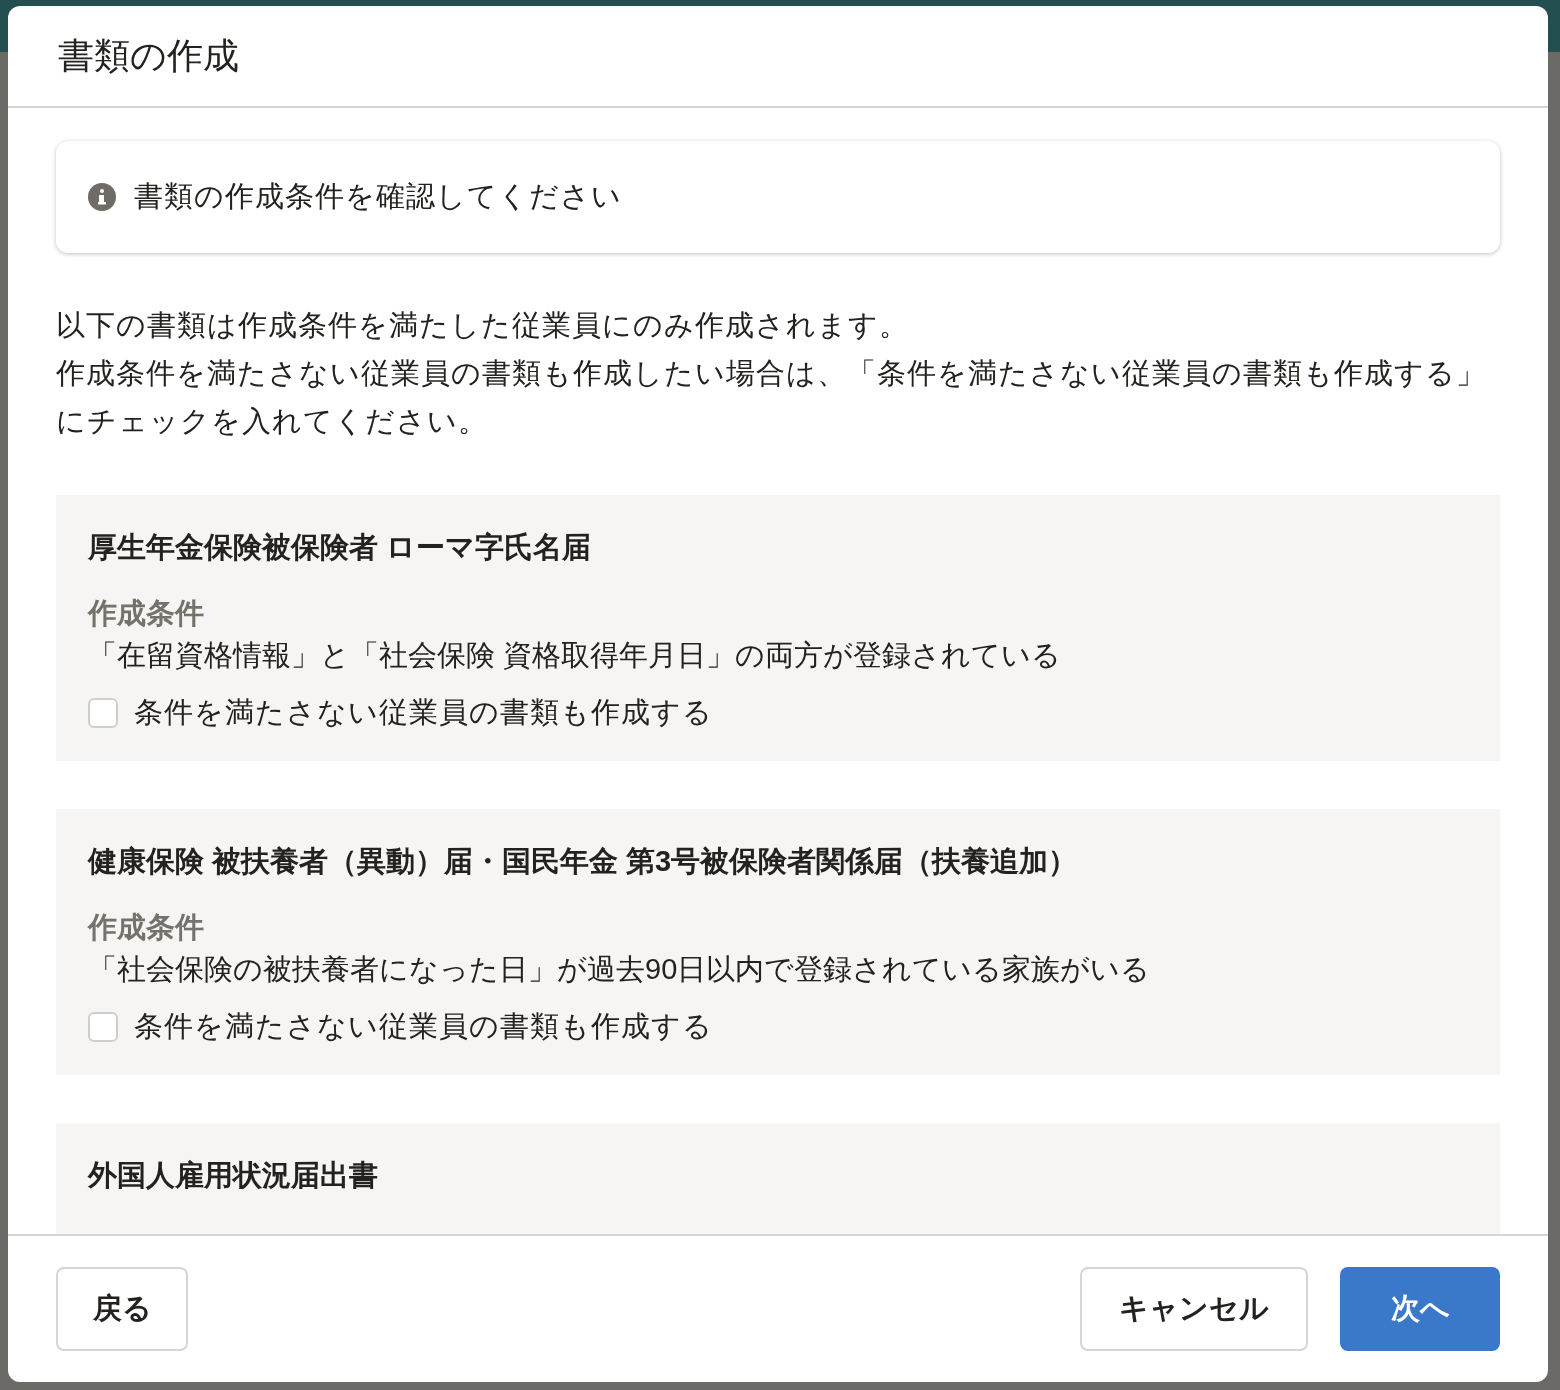 This screenshot has width=1560, height=1390. I want to click on notice-text: 書類の作成条件を確認してください, so click(378, 196).